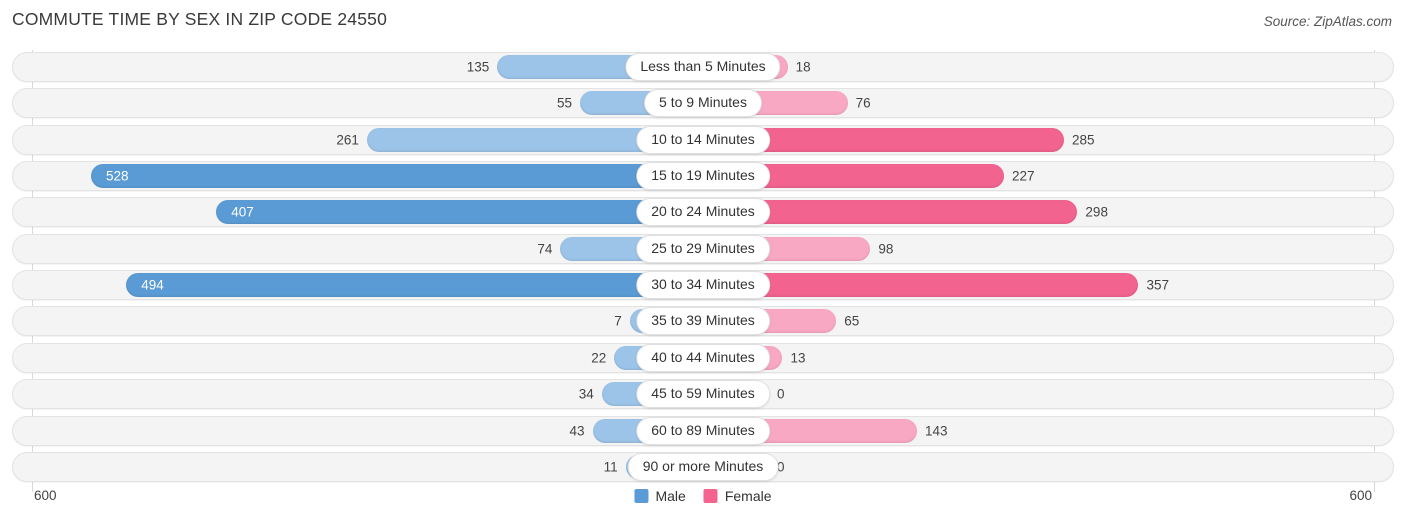 The height and width of the screenshot is (523, 1406). What do you see at coordinates (610, 467) in the screenshot?
I see `value-label-male: 11` at bounding box center [610, 467].